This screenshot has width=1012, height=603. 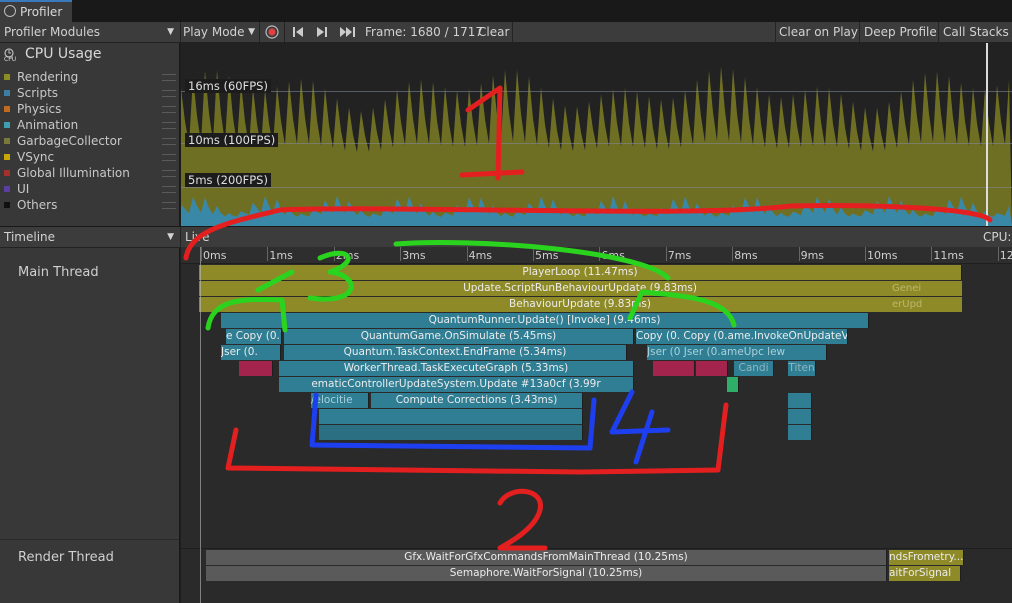 I want to click on annotation-number, so click(x=492, y=133).